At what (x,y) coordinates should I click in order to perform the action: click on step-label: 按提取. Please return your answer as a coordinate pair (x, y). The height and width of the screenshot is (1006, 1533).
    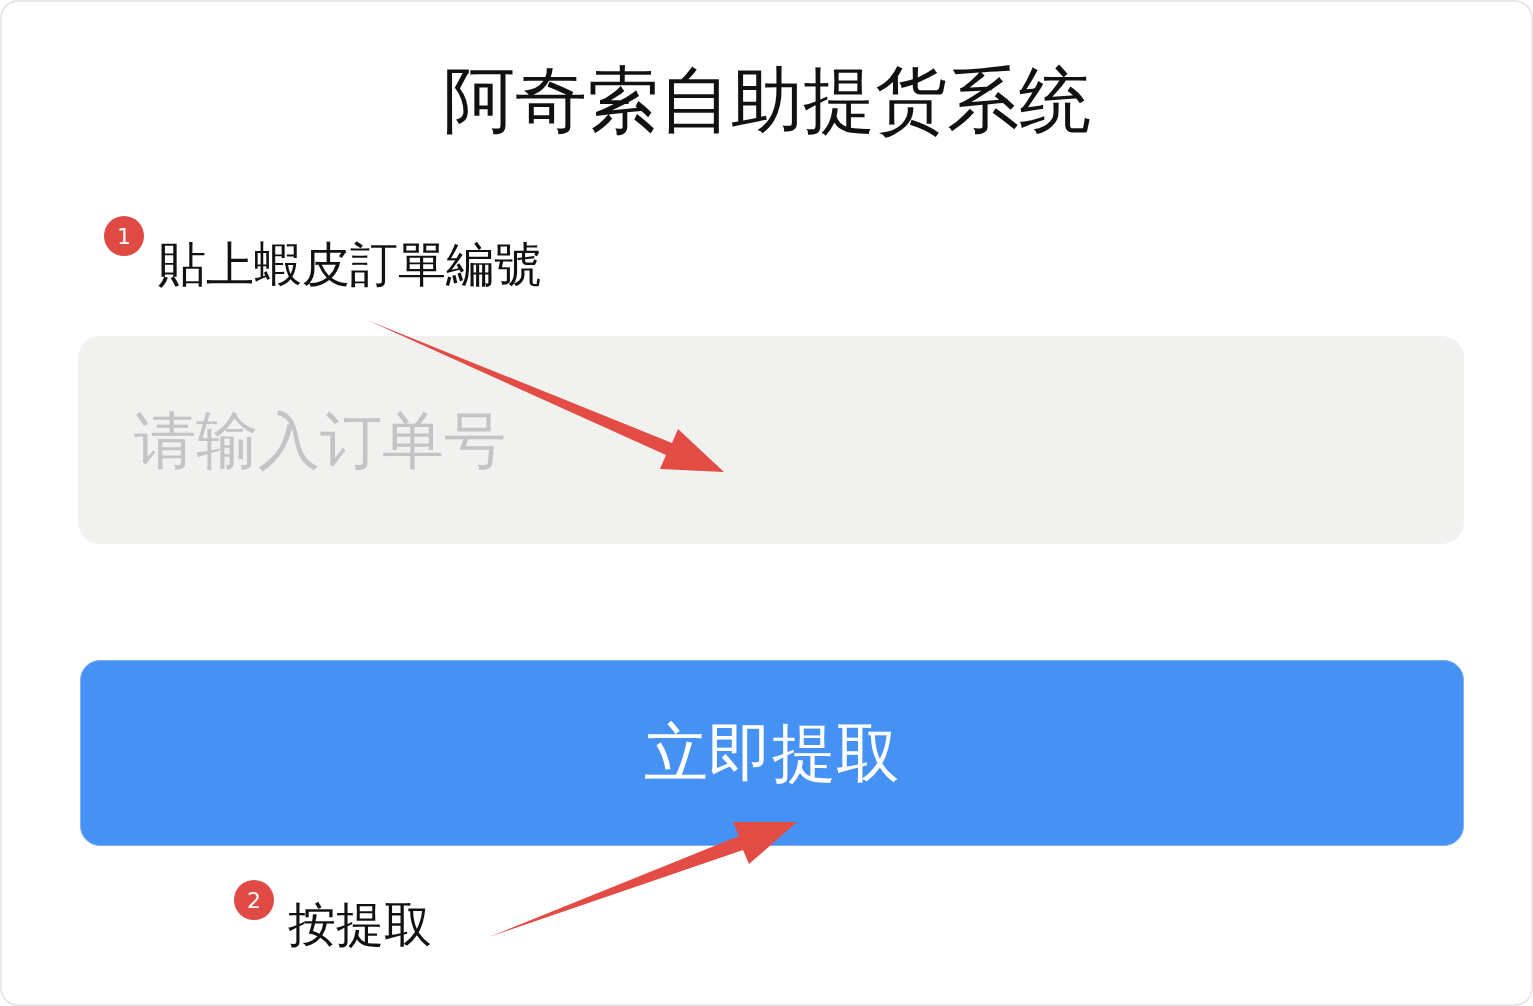
    Looking at the image, I should click on (360, 924).